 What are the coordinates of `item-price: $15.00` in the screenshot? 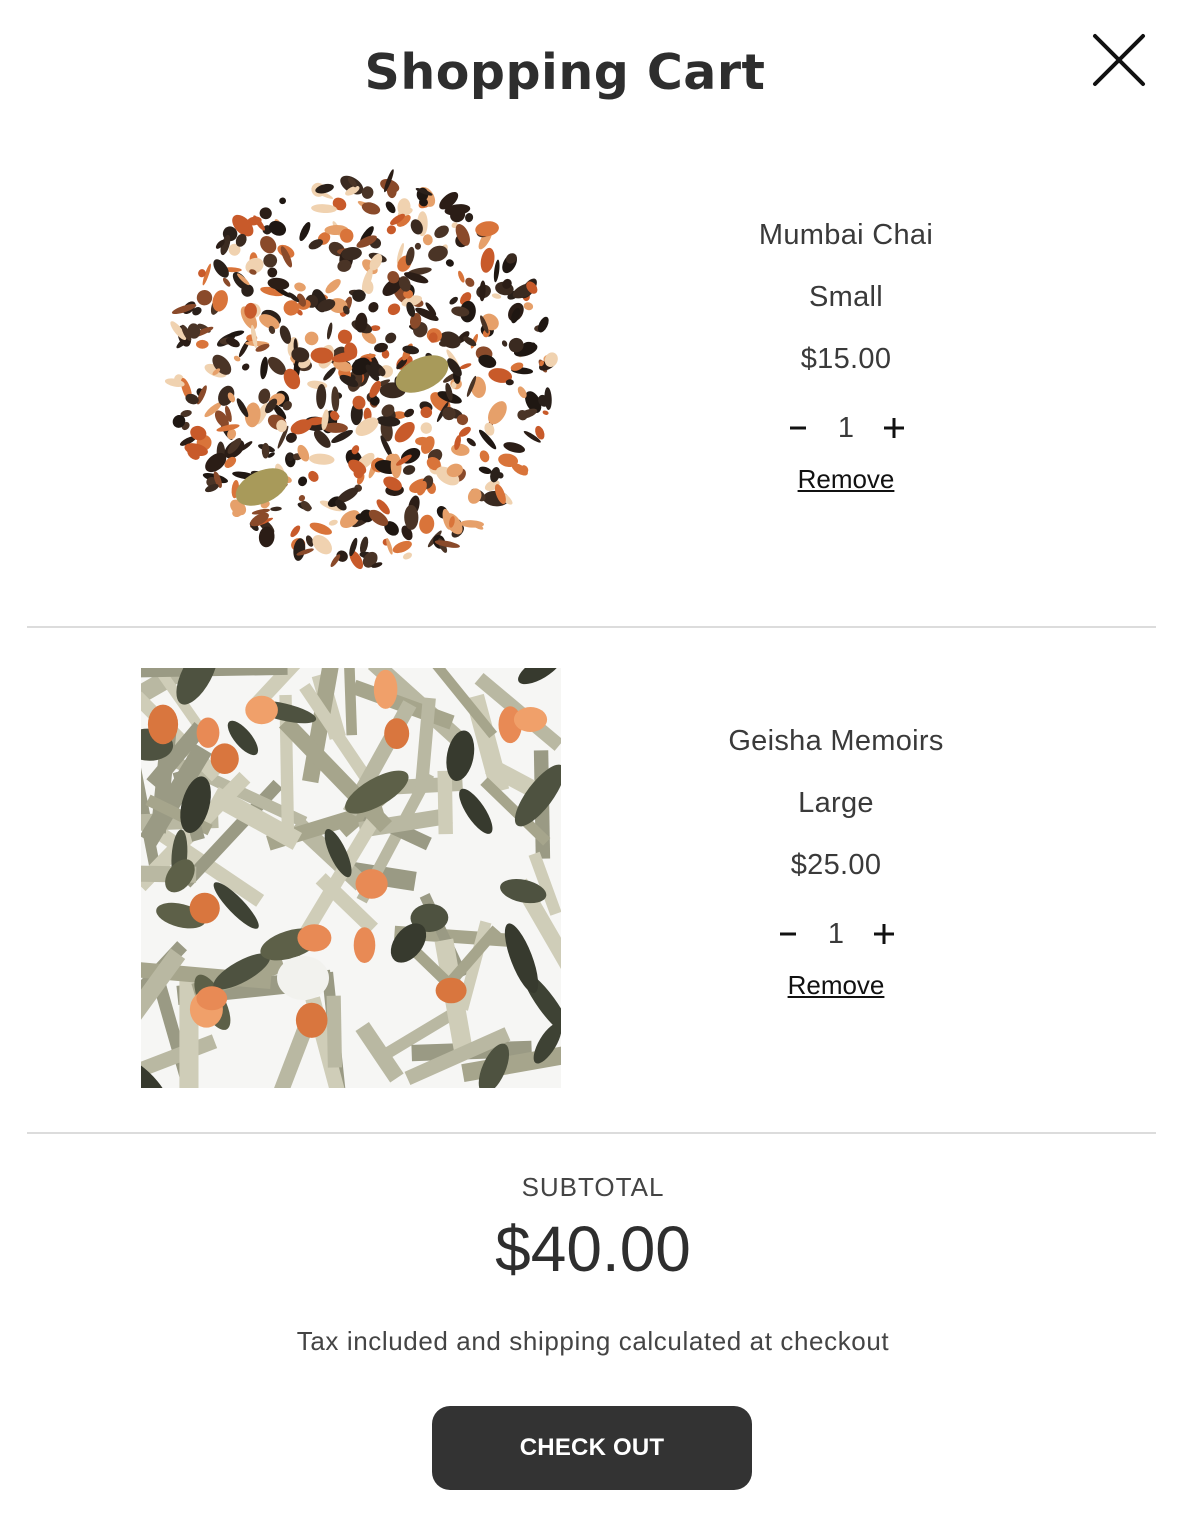 It's located at (846, 359).